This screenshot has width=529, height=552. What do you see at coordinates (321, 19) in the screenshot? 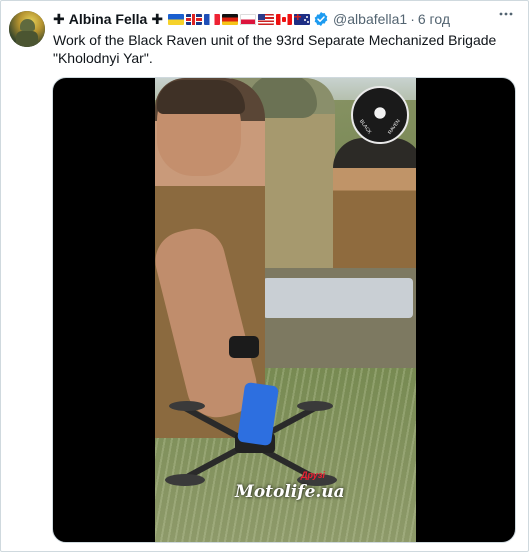
I see `verified-badge-icon` at bounding box center [321, 19].